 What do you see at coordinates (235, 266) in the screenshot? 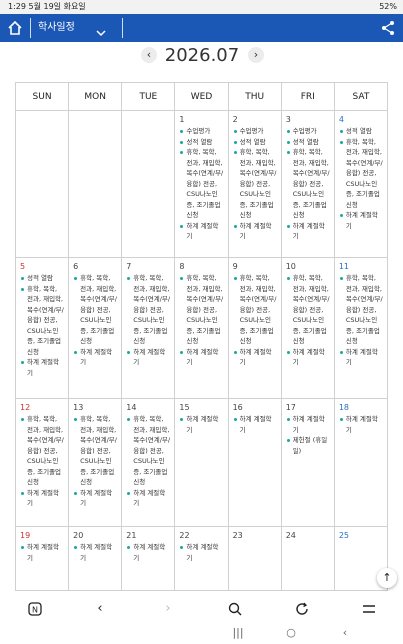
I see `day-number: 9` at bounding box center [235, 266].